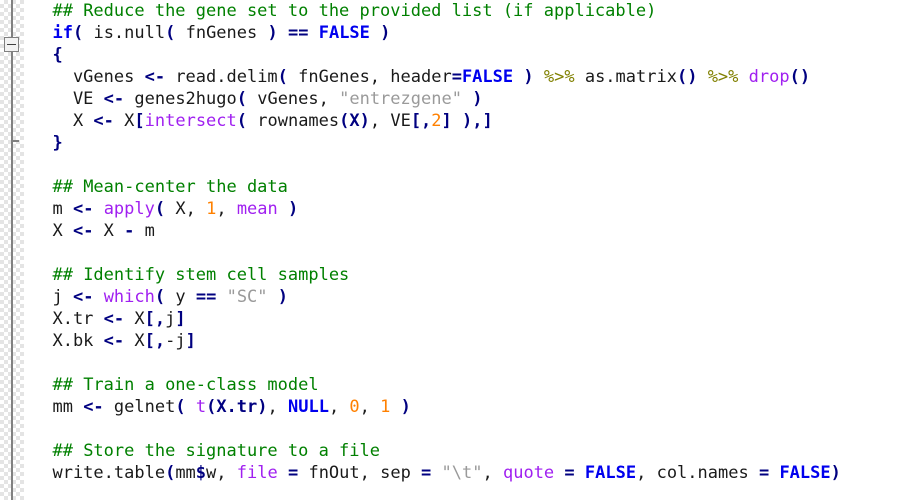 Image resolution: width=905 pixels, height=500 pixels. What do you see at coordinates (57, 143) in the screenshot?
I see `code-token-punc: }` at bounding box center [57, 143].